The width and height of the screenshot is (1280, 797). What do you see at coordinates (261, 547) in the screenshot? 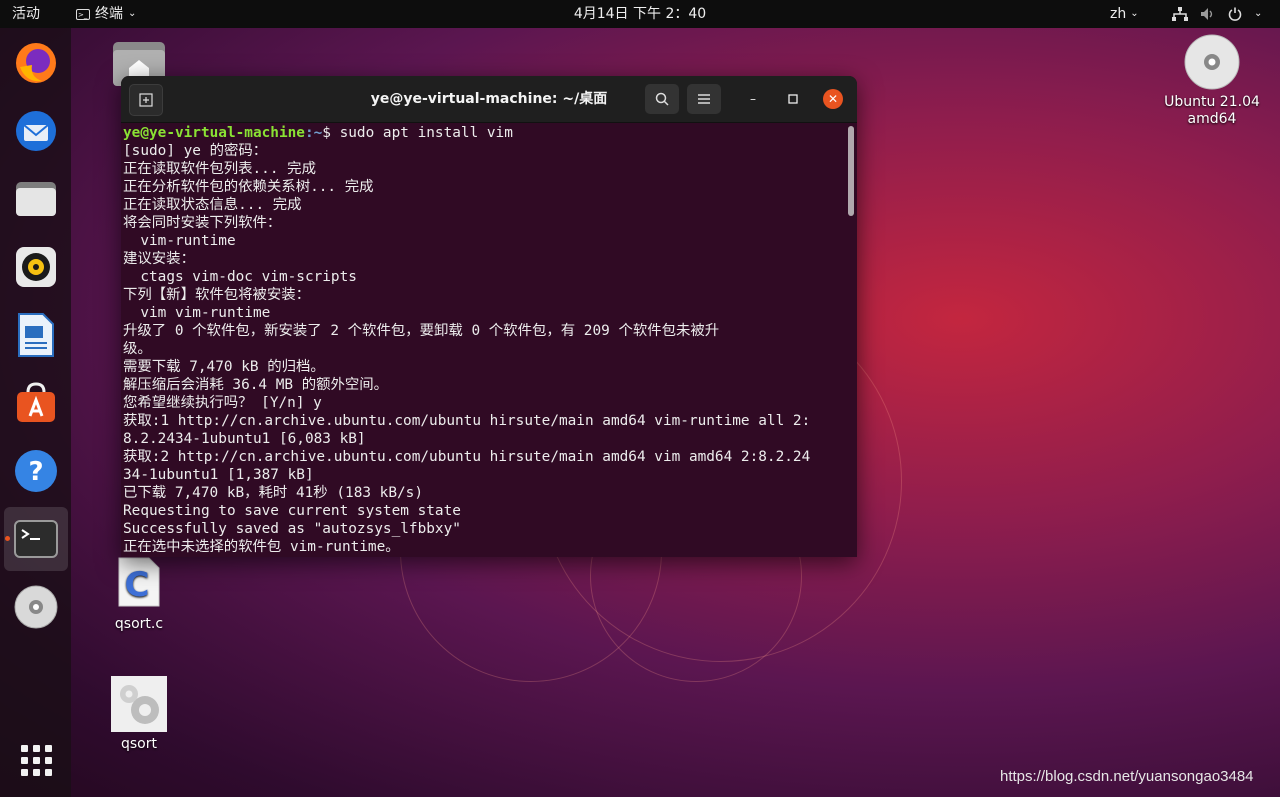
I see `output-line: 正在选中未选择的软件包 vim-runtime。` at bounding box center [261, 547].